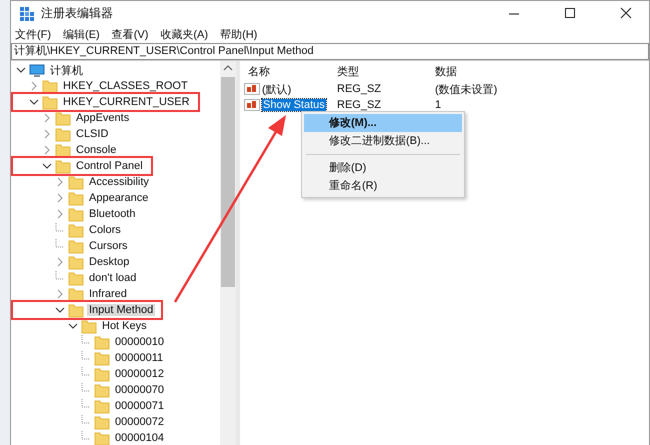  I want to click on tree-item: AppEvents, so click(103, 118).